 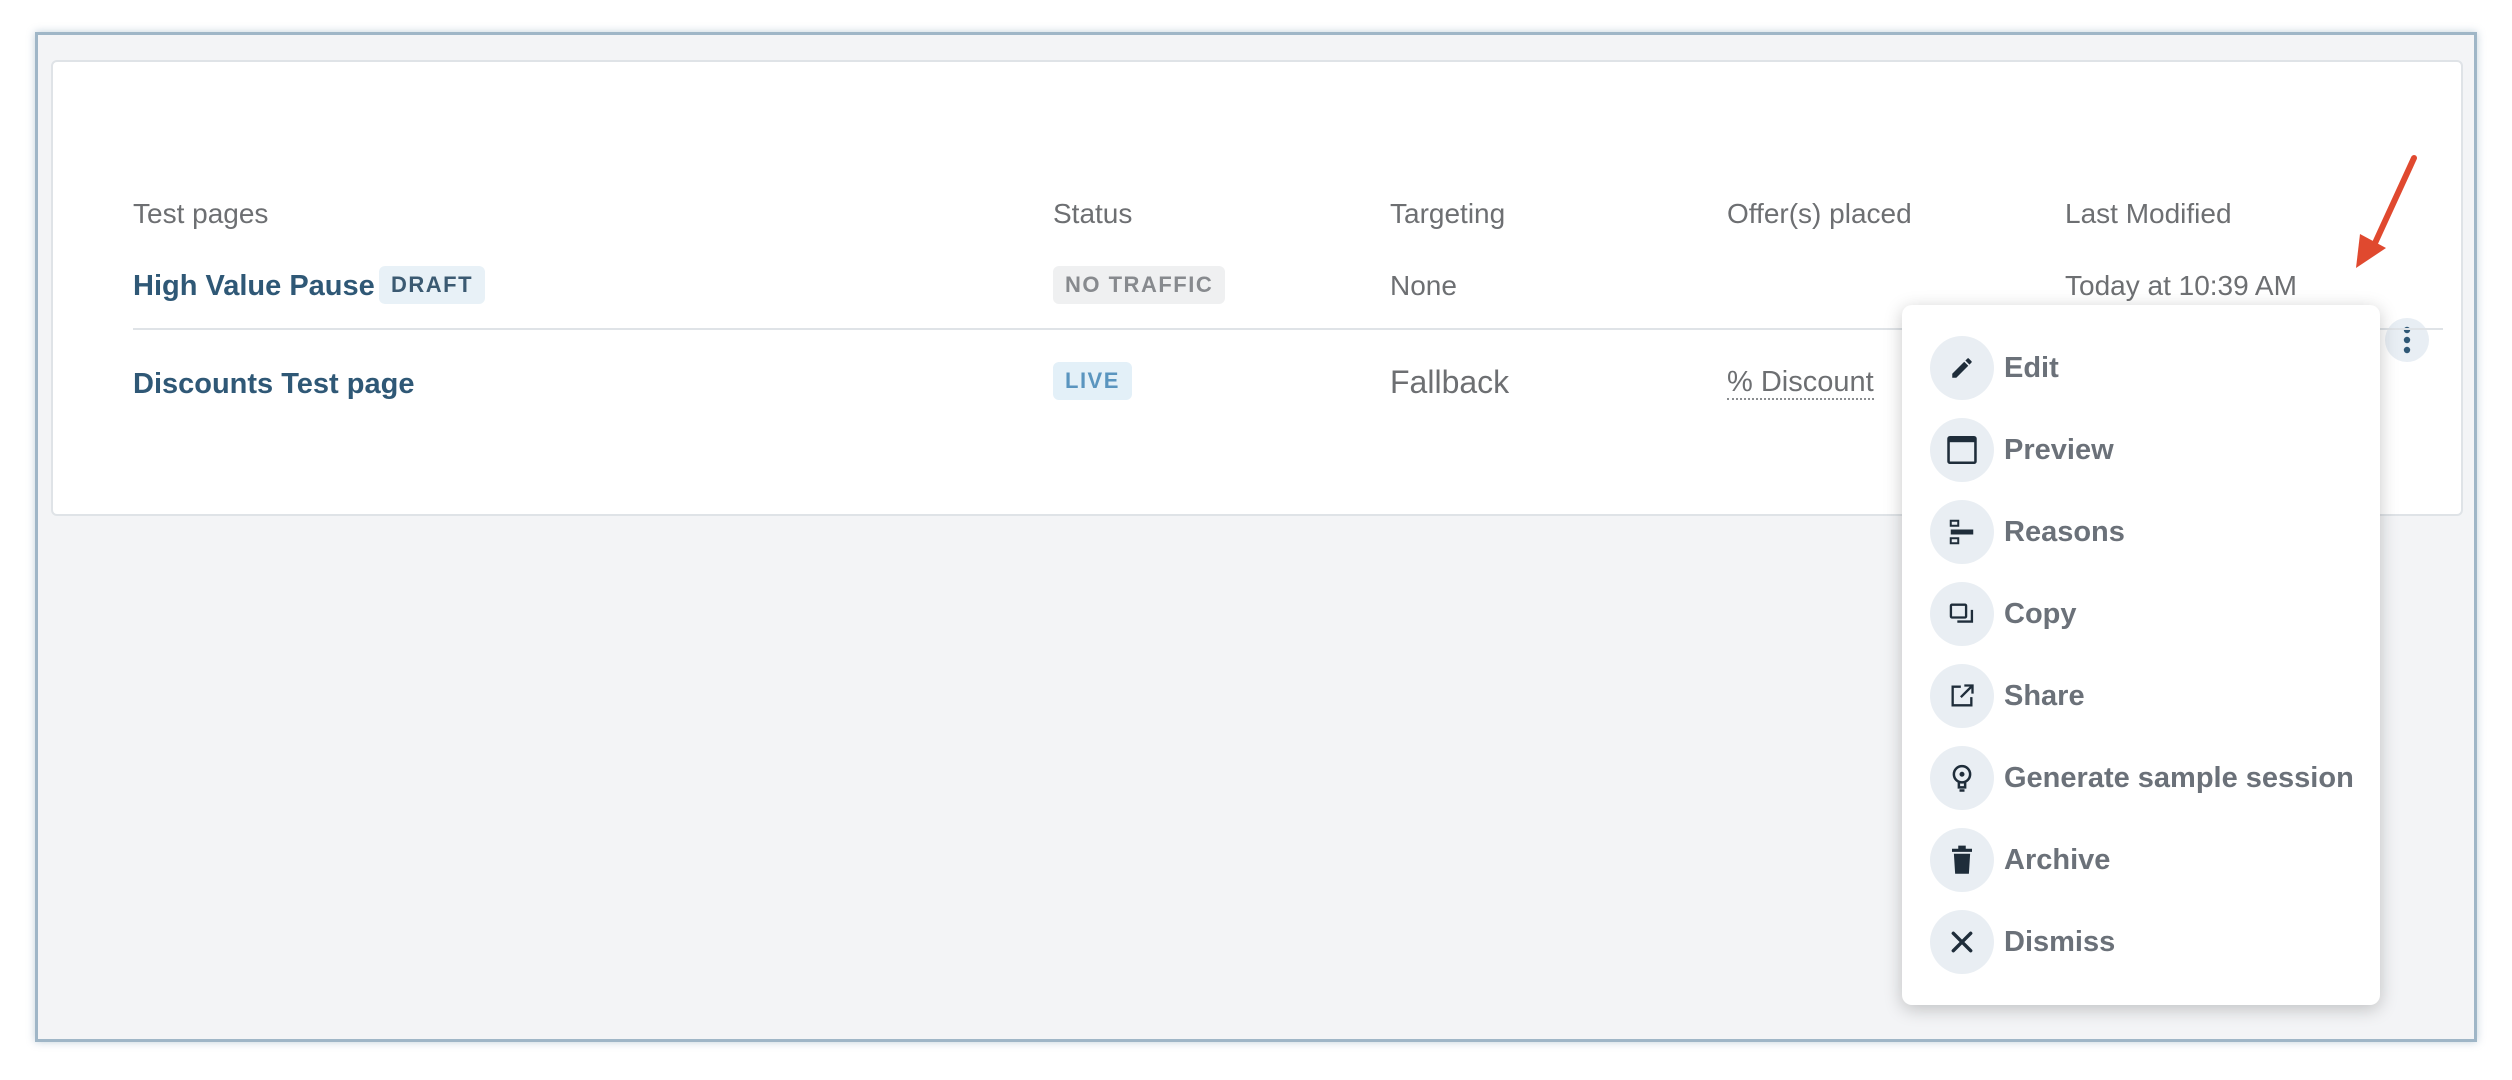 I want to click on lightbulb-icon, so click(x=1962, y=778).